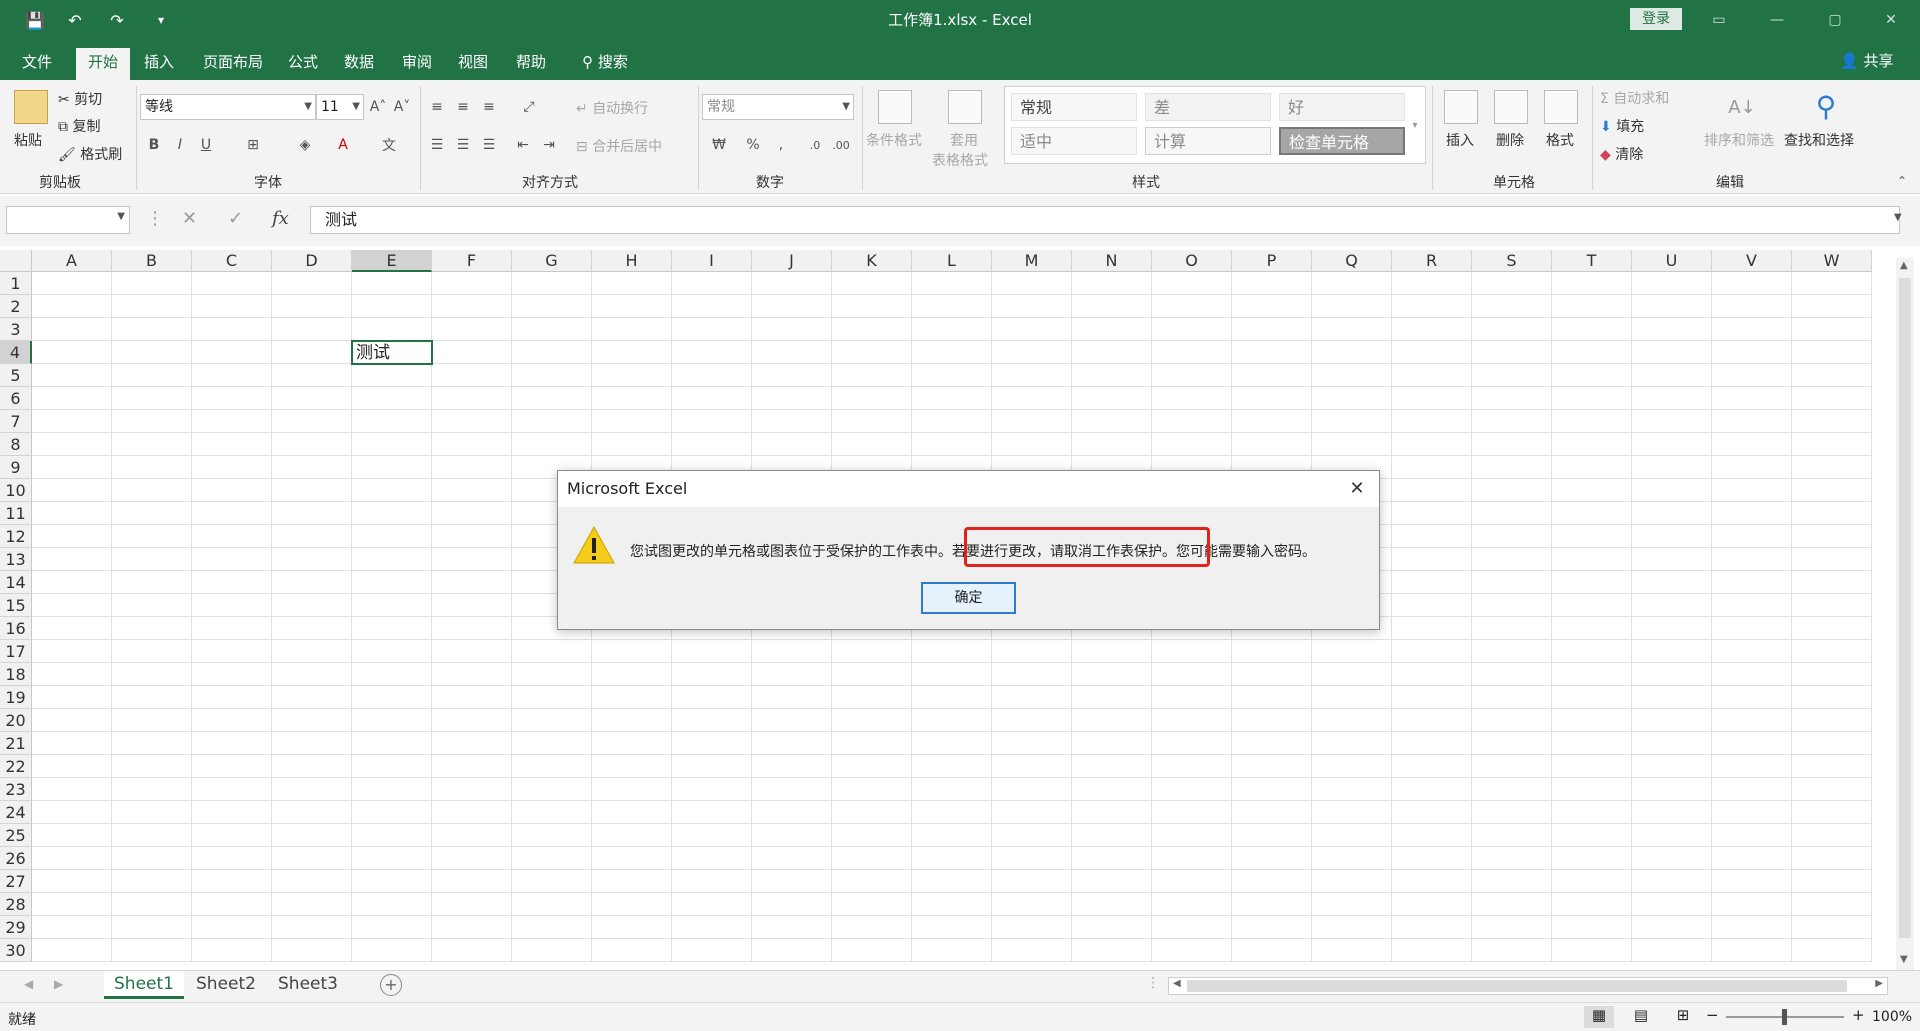 This screenshot has width=1920, height=1031. What do you see at coordinates (28, 984) in the screenshot?
I see `prev-sheet-icon: ◀` at bounding box center [28, 984].